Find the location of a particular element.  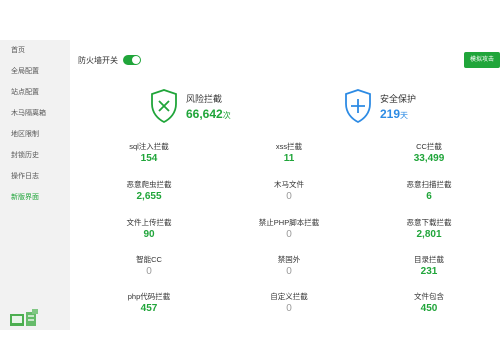

stat-item: 禁止PHP脚本拦截 0 is located at coordinates (289, 229).